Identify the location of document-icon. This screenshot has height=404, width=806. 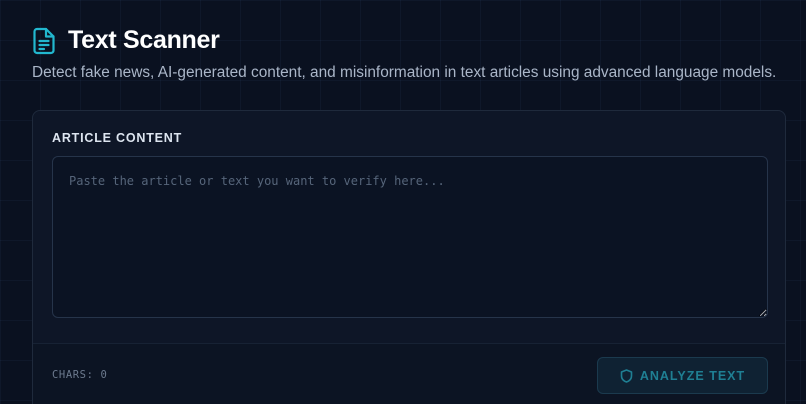
(44, 41).